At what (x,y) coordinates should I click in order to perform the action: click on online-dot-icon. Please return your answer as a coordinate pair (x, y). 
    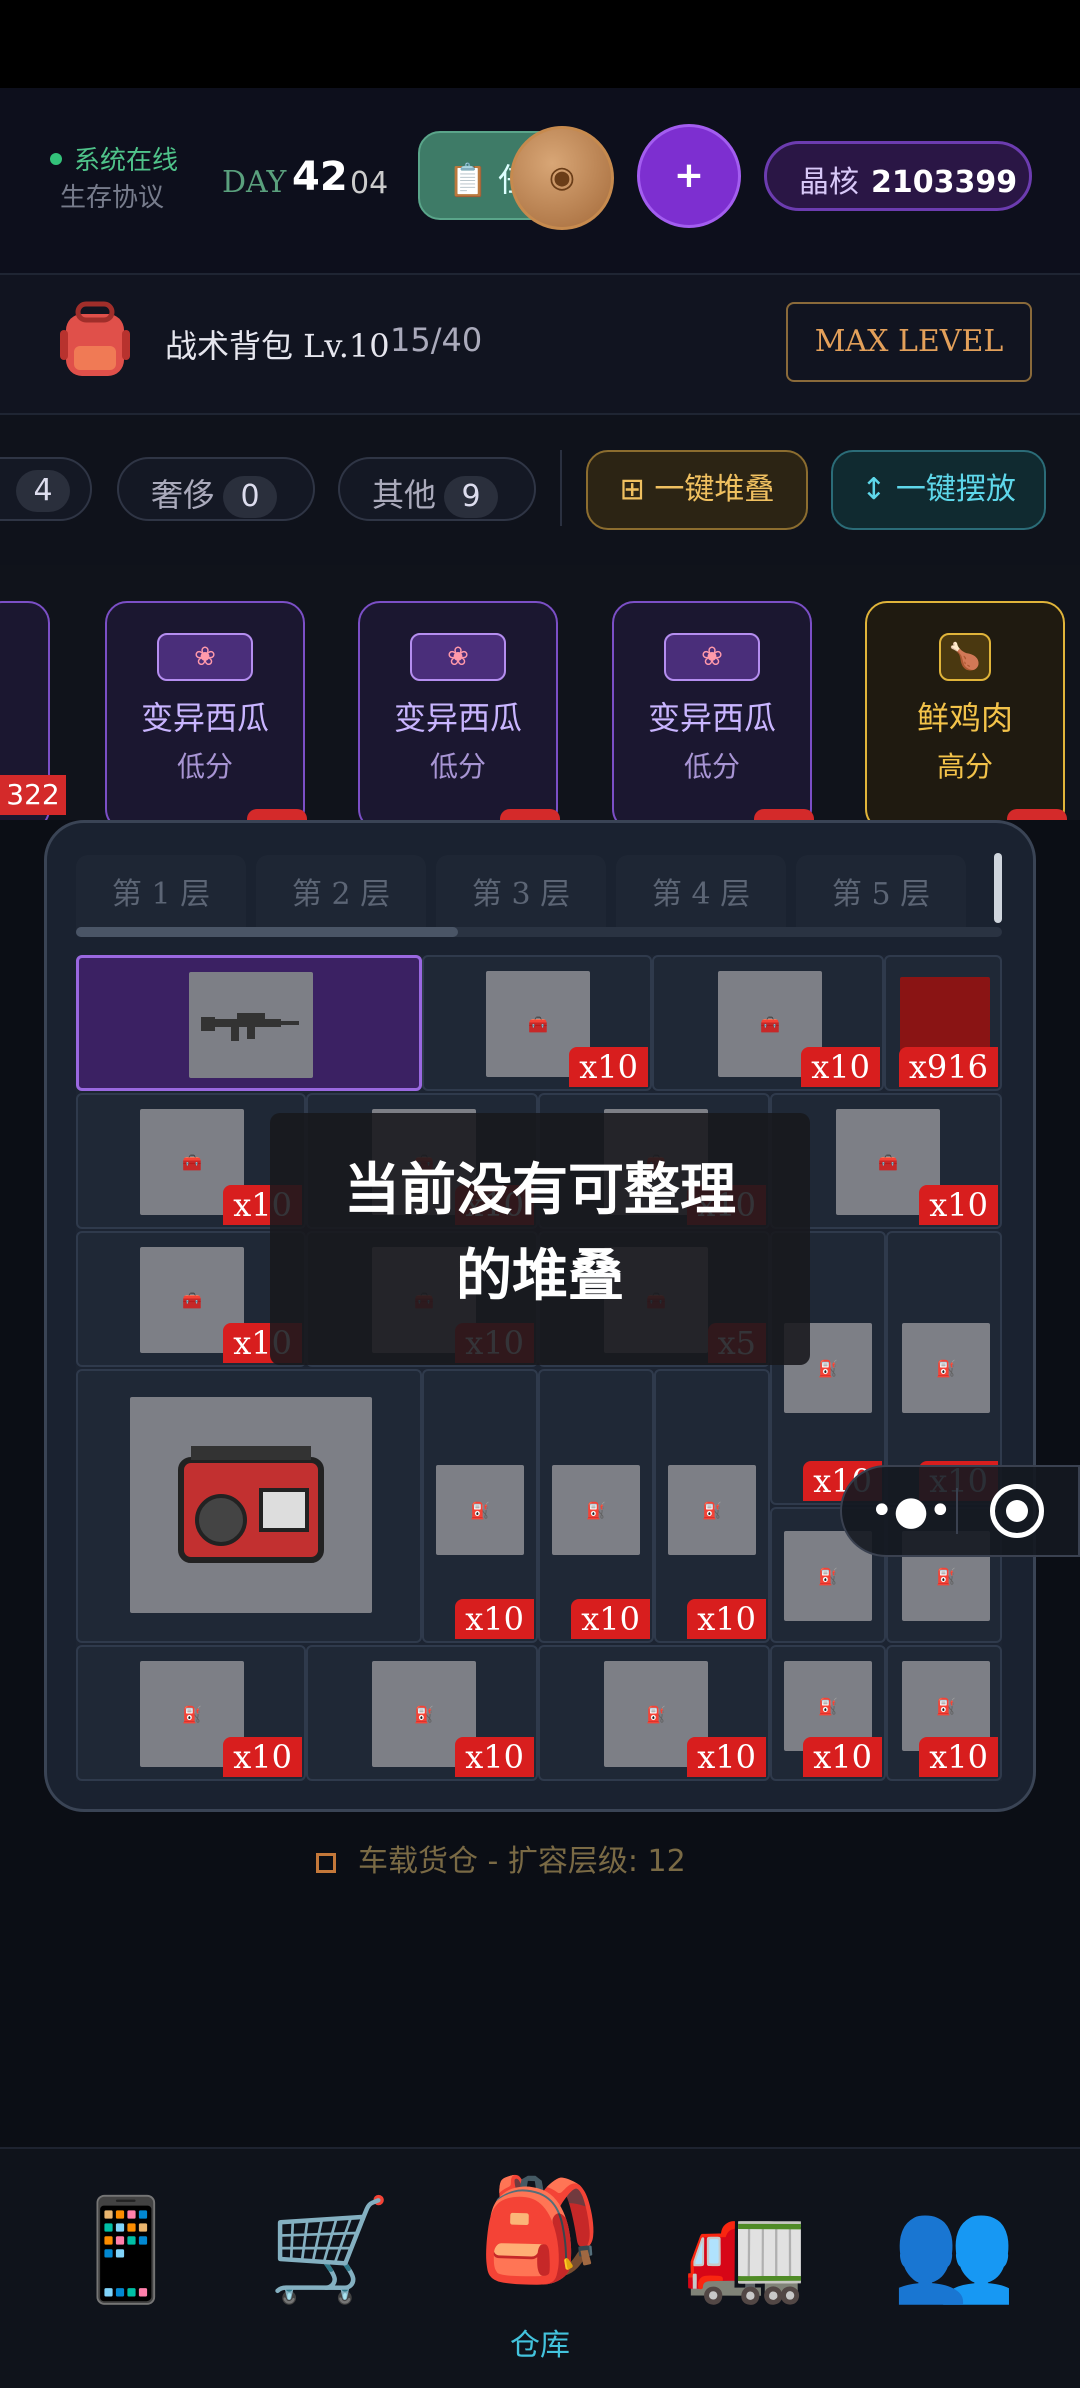
    Looking at the image, I should click on (56, 159).